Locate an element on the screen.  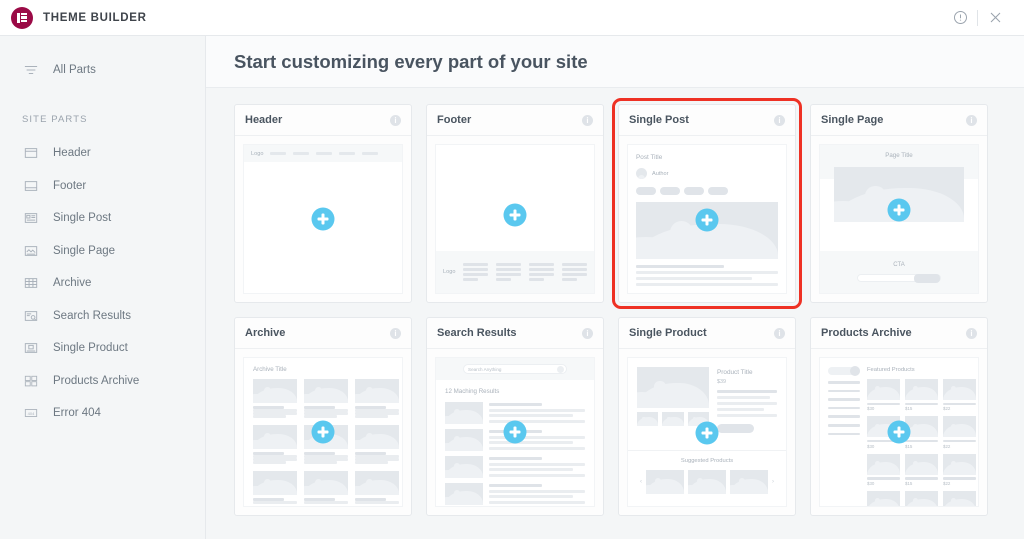
card-title: Archive is located at coordinates (265, 333).